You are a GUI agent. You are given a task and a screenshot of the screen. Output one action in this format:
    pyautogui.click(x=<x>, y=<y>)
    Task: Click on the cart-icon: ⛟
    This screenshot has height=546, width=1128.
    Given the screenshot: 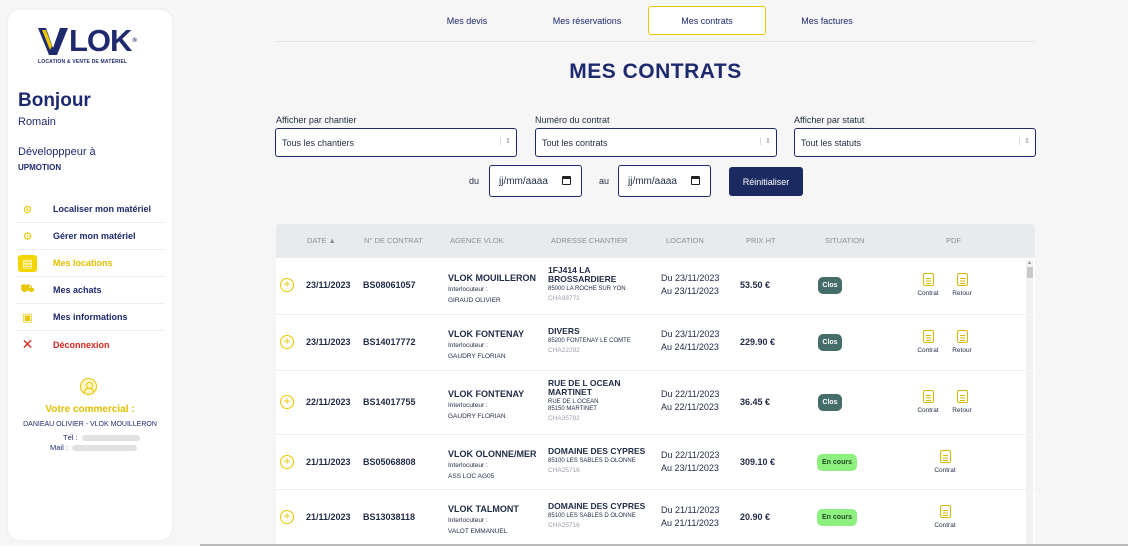 What is the action you would take?
    pyautogui.click(x=27, y=289)
    